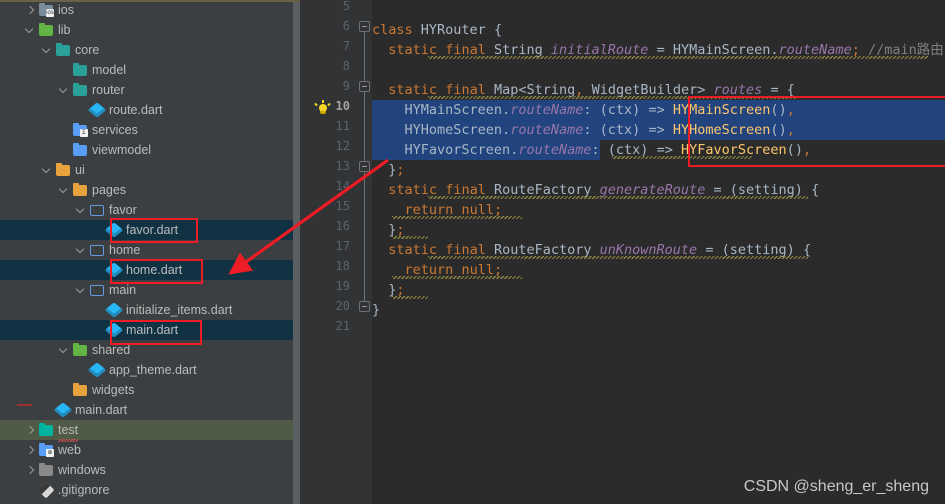 This screenshot has height=504, width=945. What do you see at coordinates (46, 30) in the screenshot?
I see `folder-lib-icon` at bounding box center [46, 30].